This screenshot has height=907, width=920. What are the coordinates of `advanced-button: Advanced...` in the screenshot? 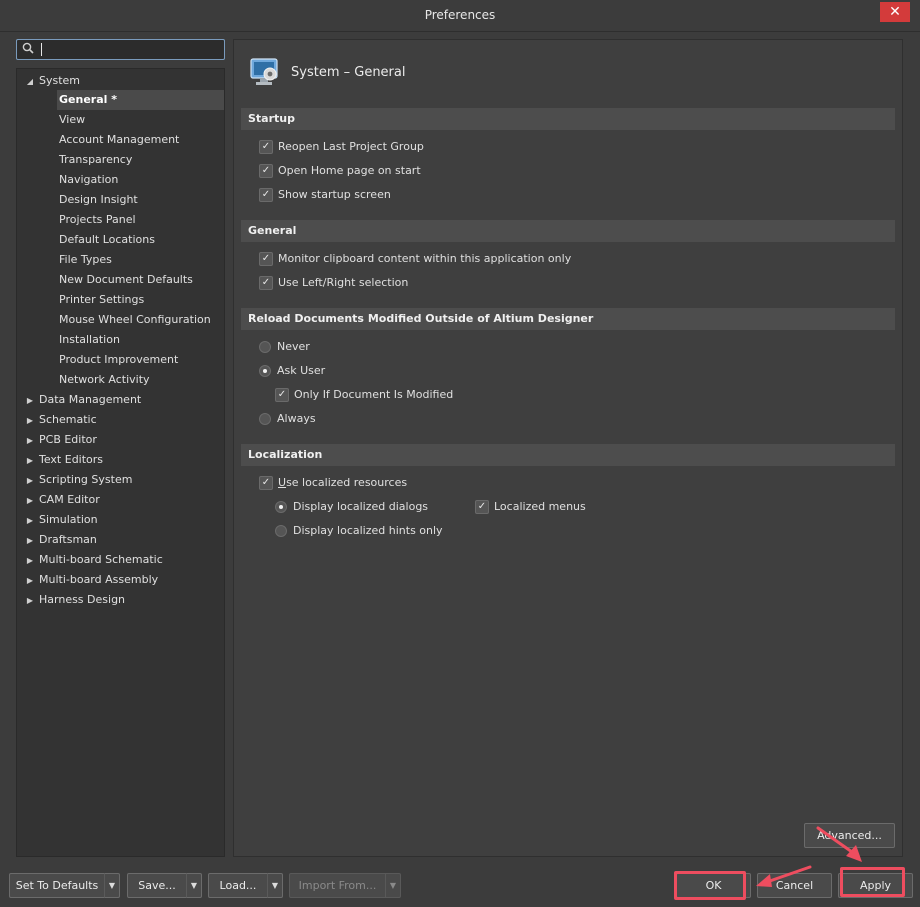 It's located at (849, 835).